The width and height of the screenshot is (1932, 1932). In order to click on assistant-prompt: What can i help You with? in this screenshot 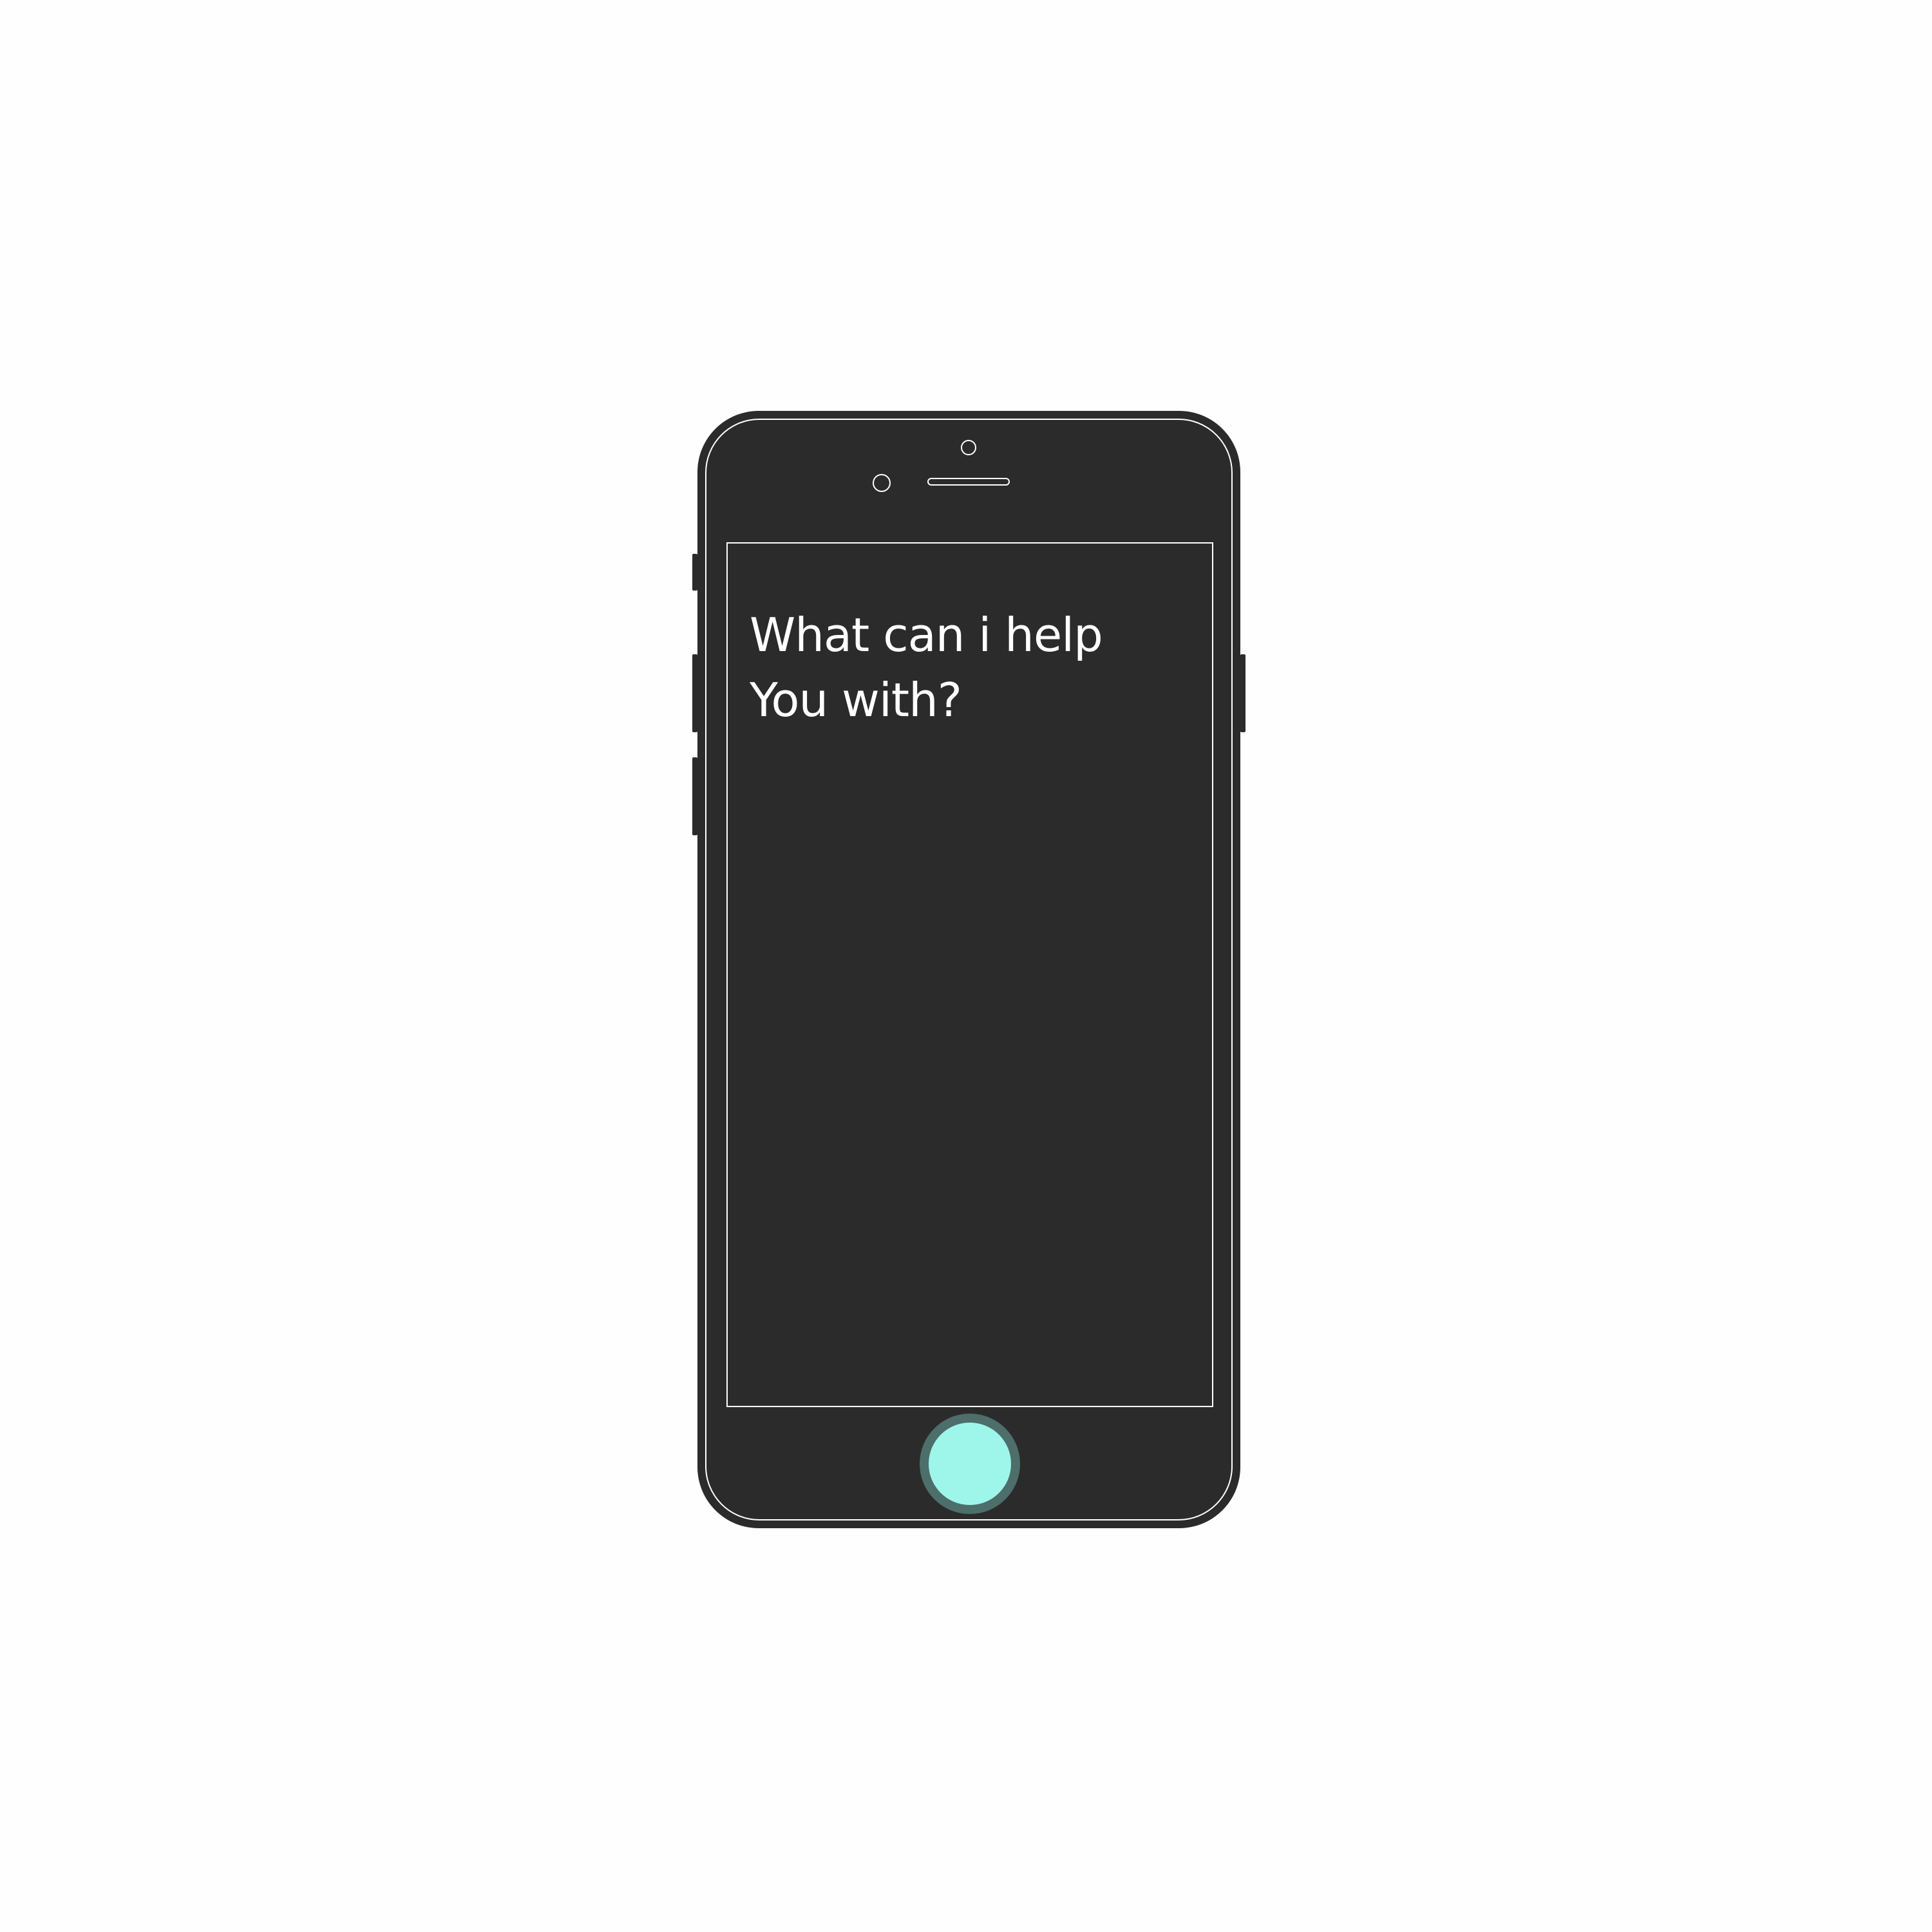, I will do `click(926, 668)`.